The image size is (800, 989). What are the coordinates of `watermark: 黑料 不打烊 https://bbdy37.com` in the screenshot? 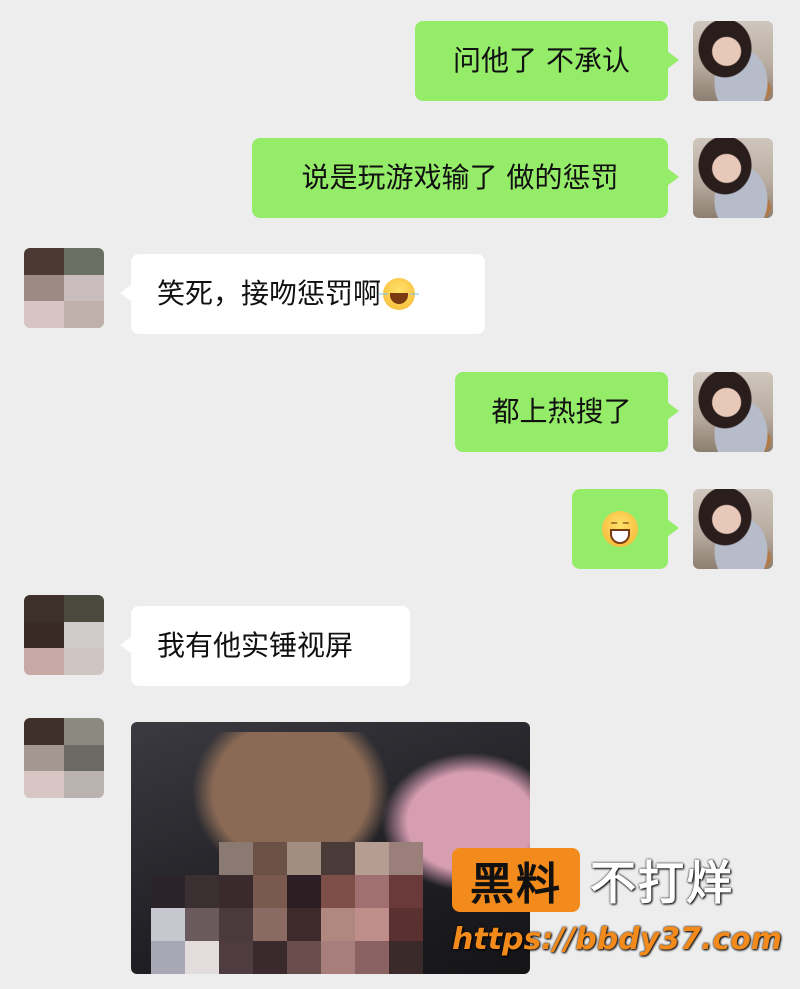 It's located at (617, 908).